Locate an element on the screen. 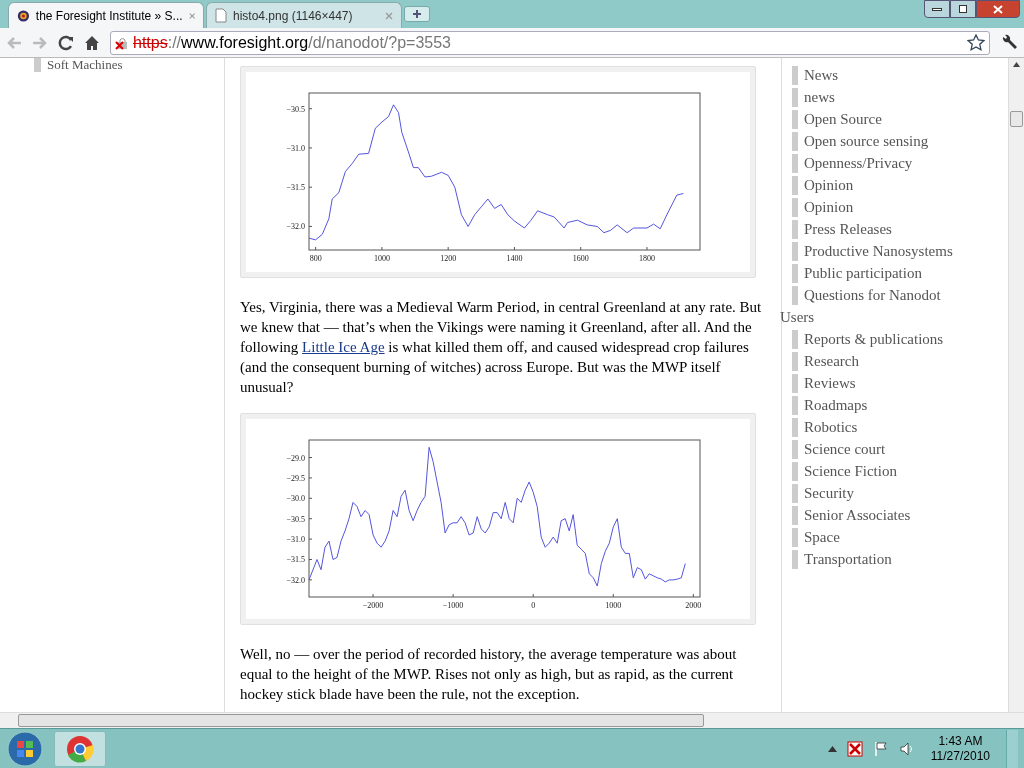  category-link: Robotics is located at coordinates (831, 427).